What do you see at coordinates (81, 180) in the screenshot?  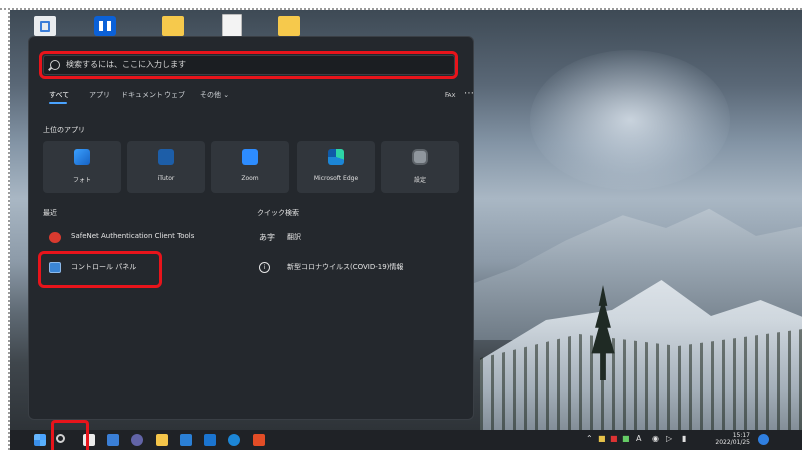 I see `app-tile-label: フォト` at bounding box center [81, 180].